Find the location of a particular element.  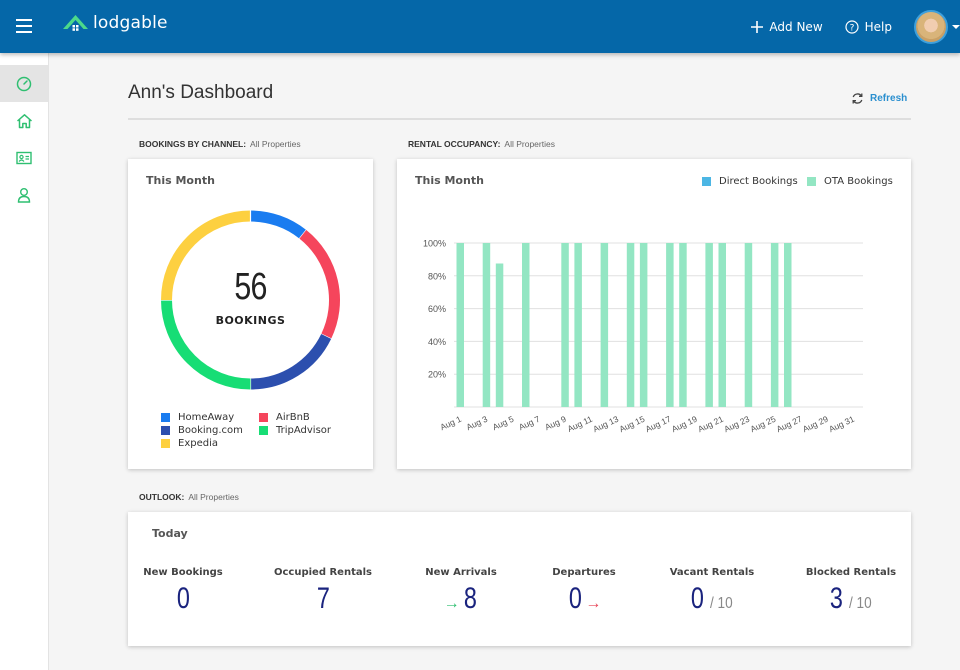

sidebar-item-dashboard is located at coordinates (24, 83).